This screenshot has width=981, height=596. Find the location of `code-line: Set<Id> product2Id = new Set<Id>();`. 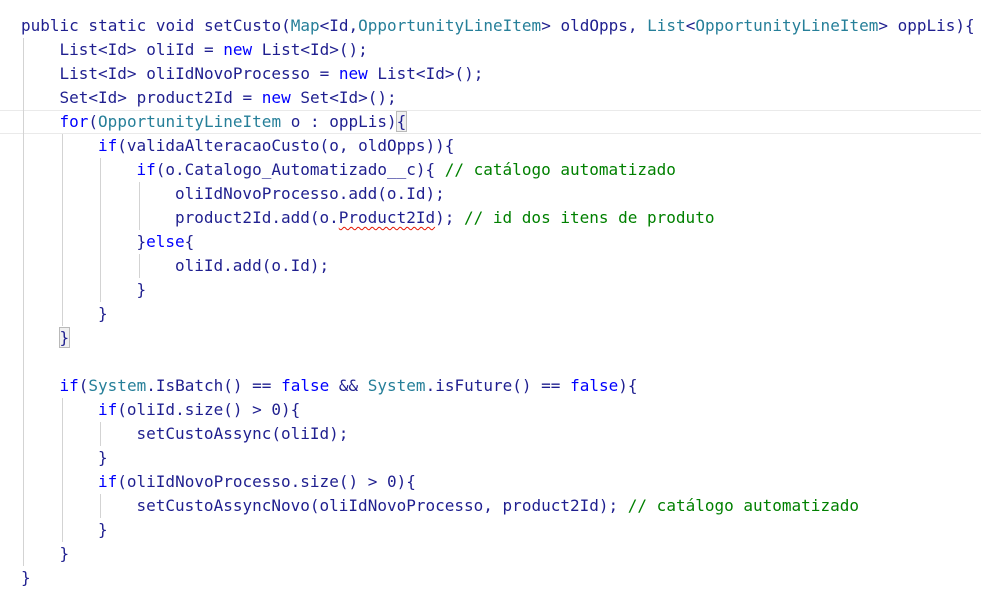

code-line: Set<Id> product2Id = new Set<Id>(); is located at coordinates (228, 98).